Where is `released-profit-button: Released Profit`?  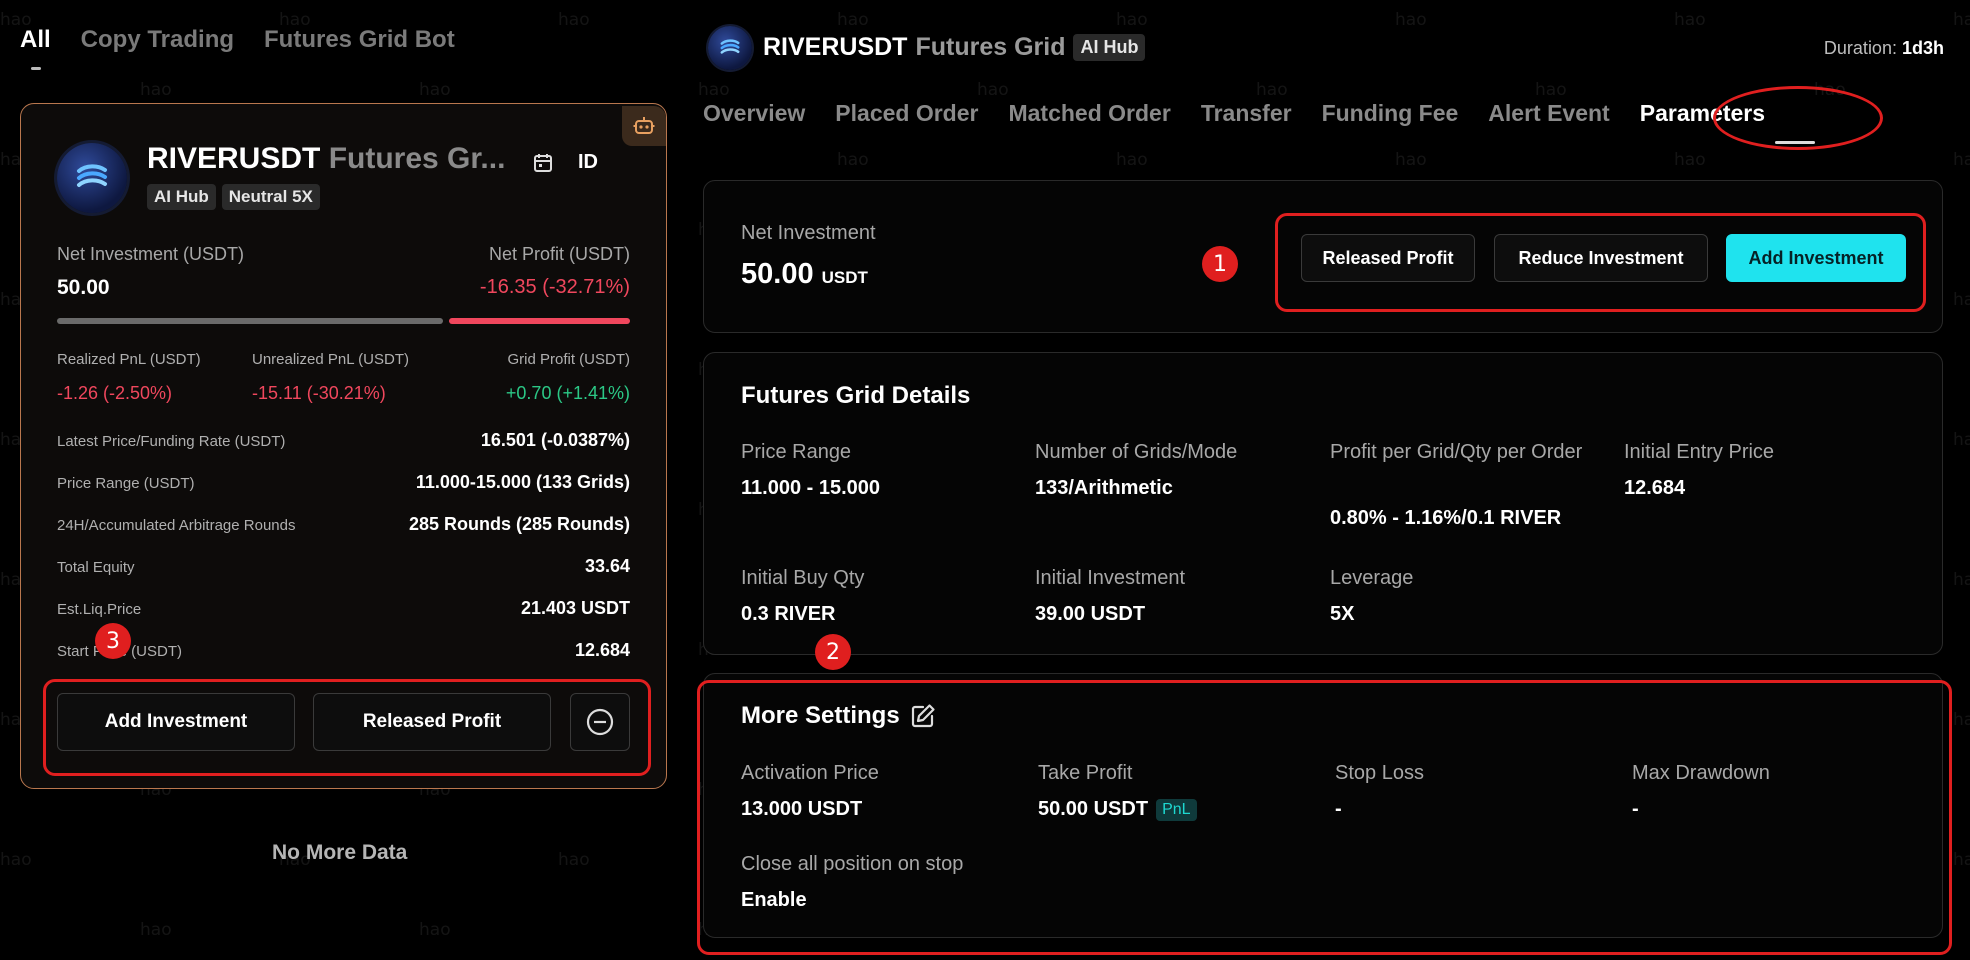
released-profit-button: Released Profit is located at coordinates (1388, 258).